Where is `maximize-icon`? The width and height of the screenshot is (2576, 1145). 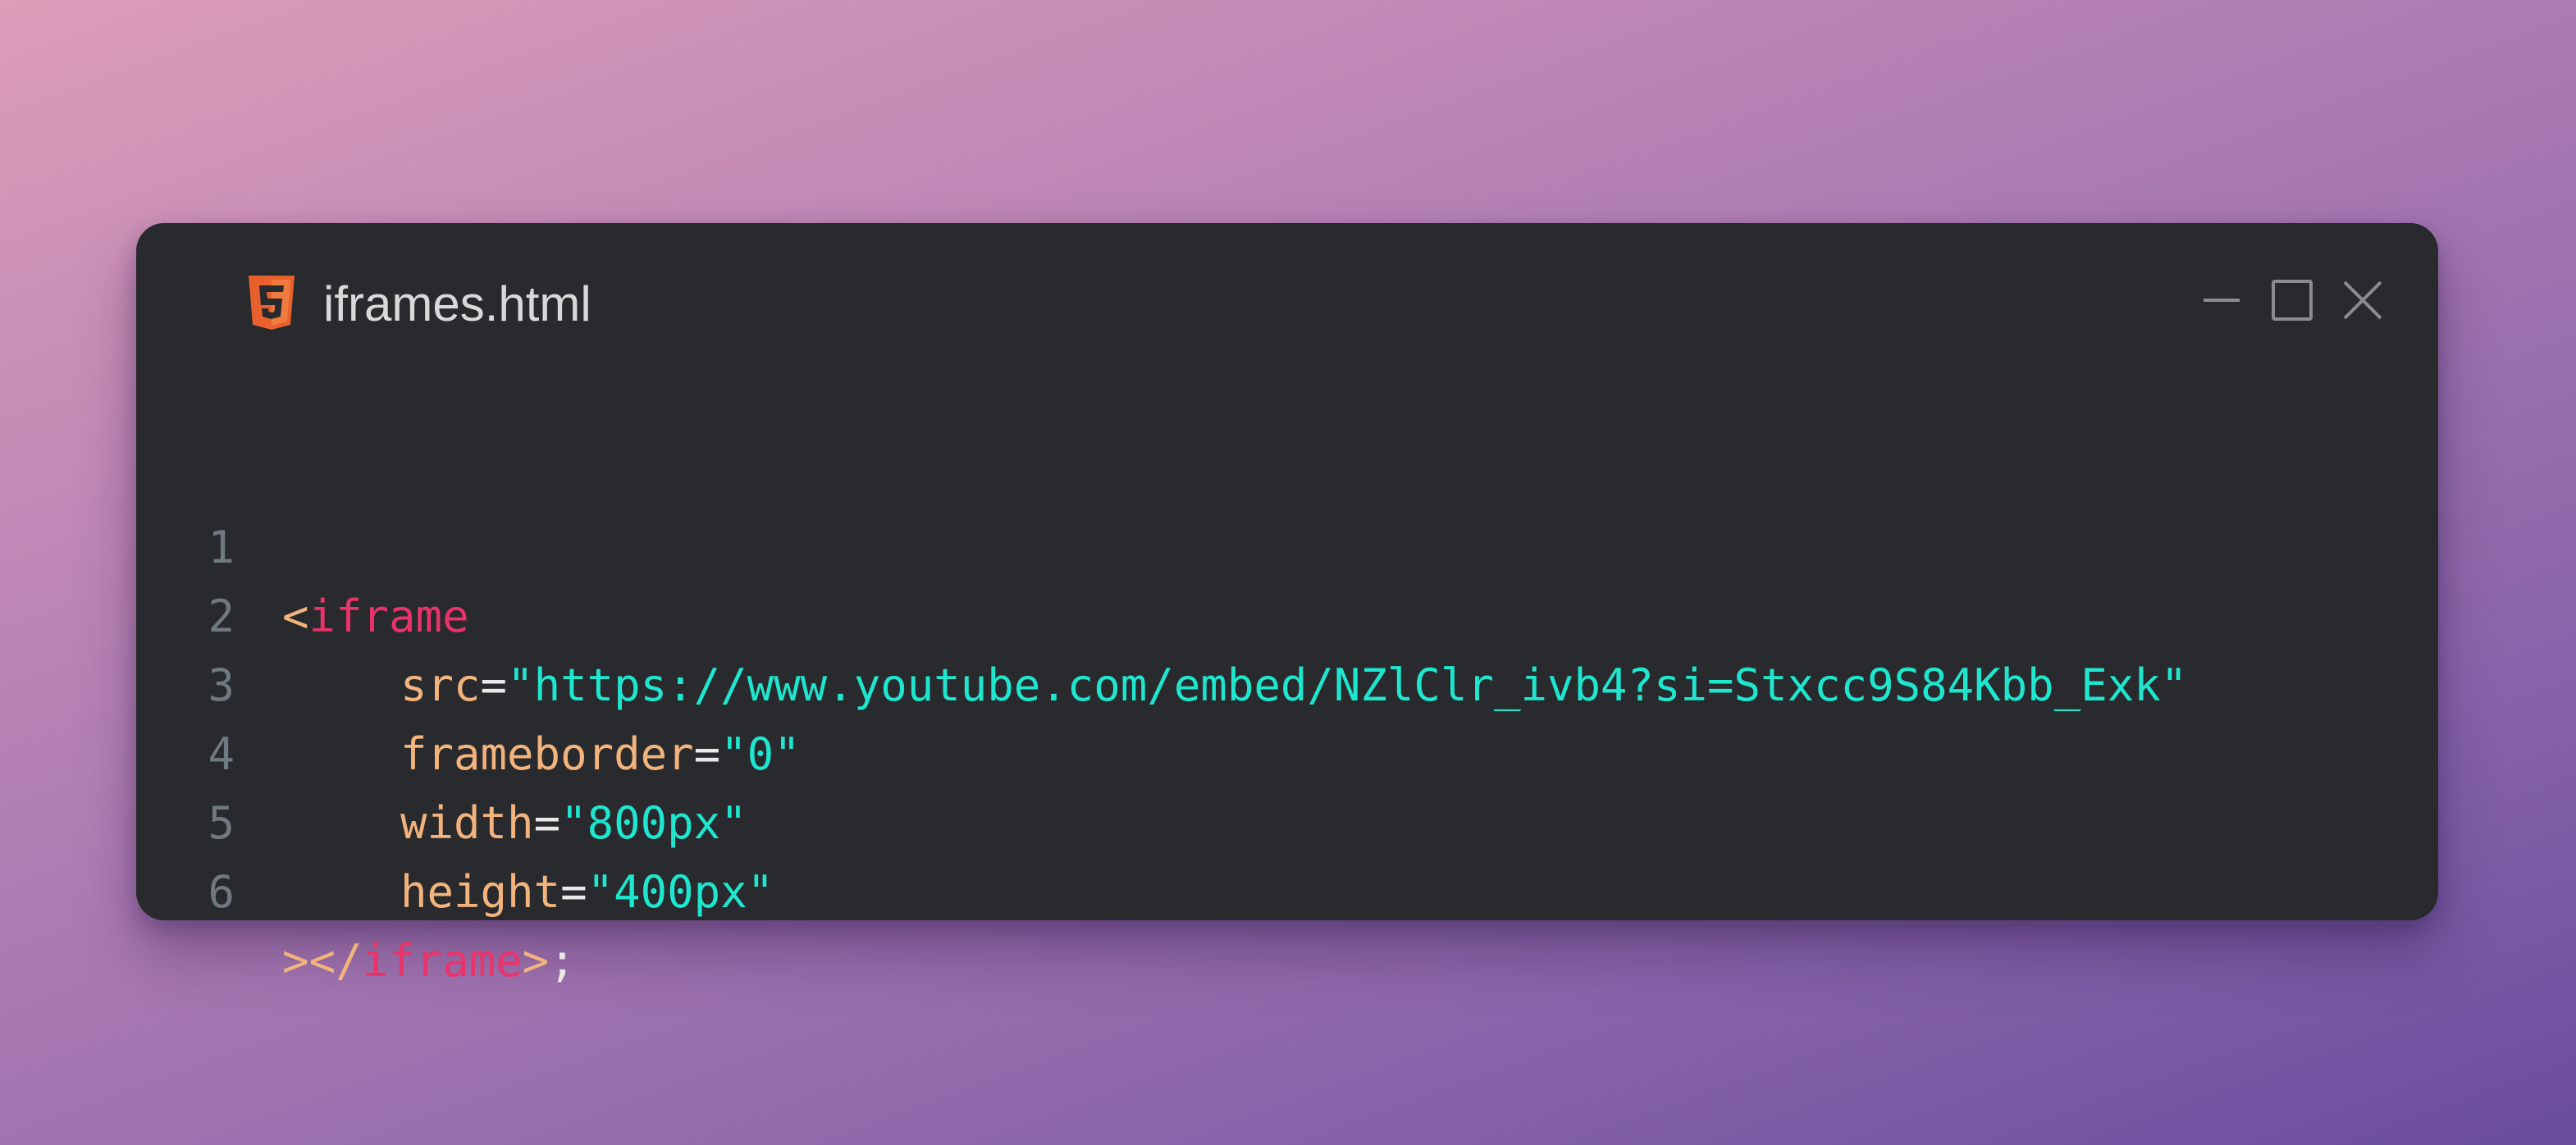 maximize-icon is located at coordinates (2292, 300).